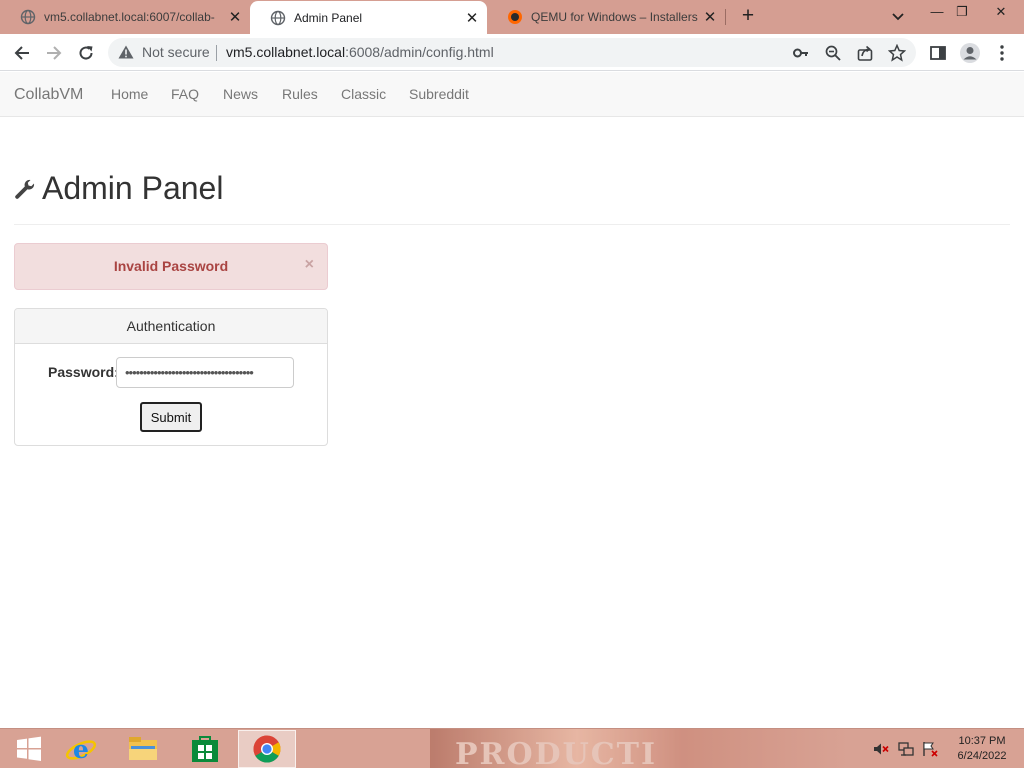 The width and height of the screenshot is (1024, 768). I want to click on url-path: :6008/admin/config.html, so click(419, 52).